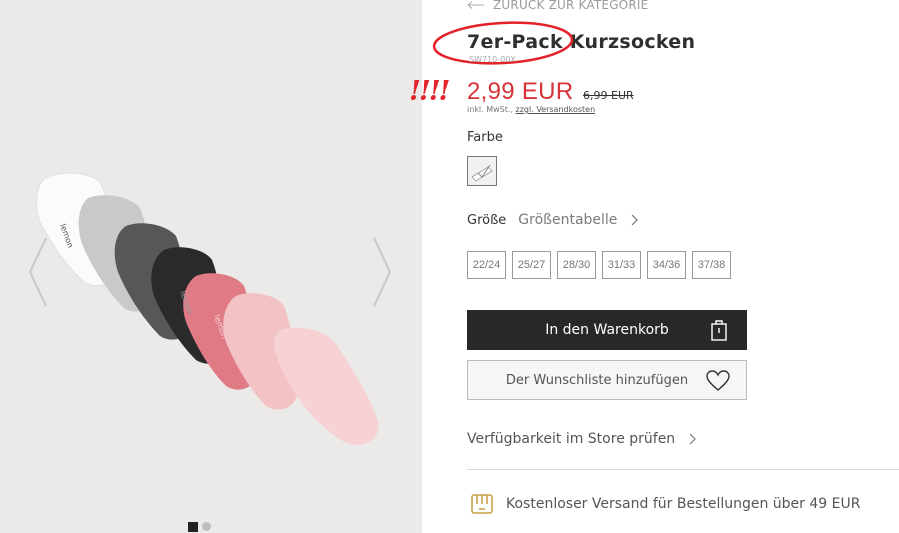 This screenshot has height=533, width=899. Describe the element at coordinates (597, 380) in the screenshot. I see `add-to-wishlist-label: Der Wunschliste hinzufügen` at that location.